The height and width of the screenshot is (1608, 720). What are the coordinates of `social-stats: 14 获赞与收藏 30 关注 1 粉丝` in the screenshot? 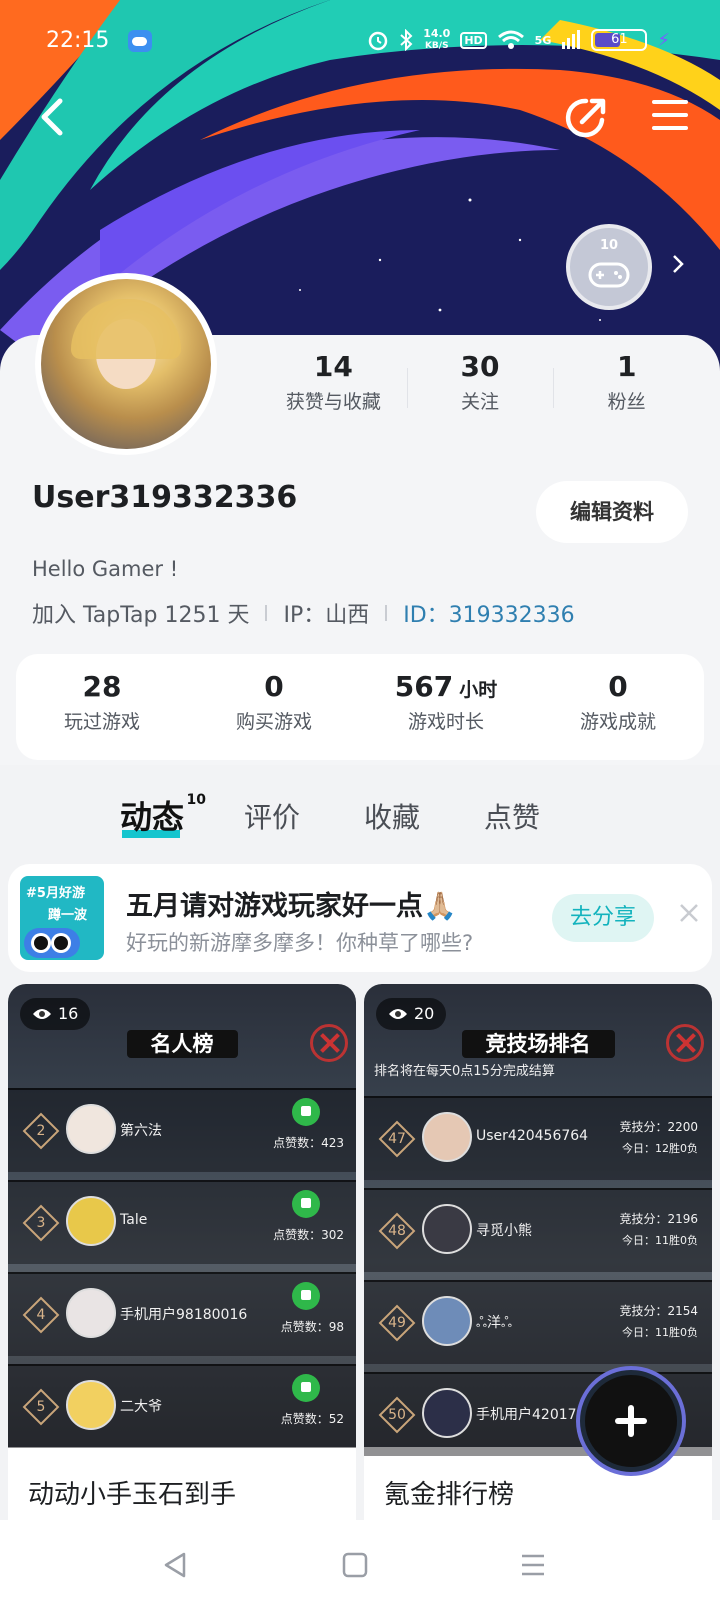 It's located at (480, 385).